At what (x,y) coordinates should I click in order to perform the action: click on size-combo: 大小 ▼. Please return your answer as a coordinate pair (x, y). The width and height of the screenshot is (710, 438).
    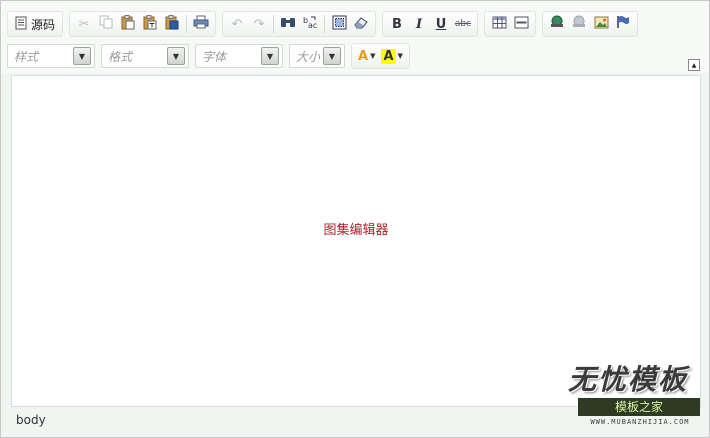
    Looking at the image, I should click on (317, 56).